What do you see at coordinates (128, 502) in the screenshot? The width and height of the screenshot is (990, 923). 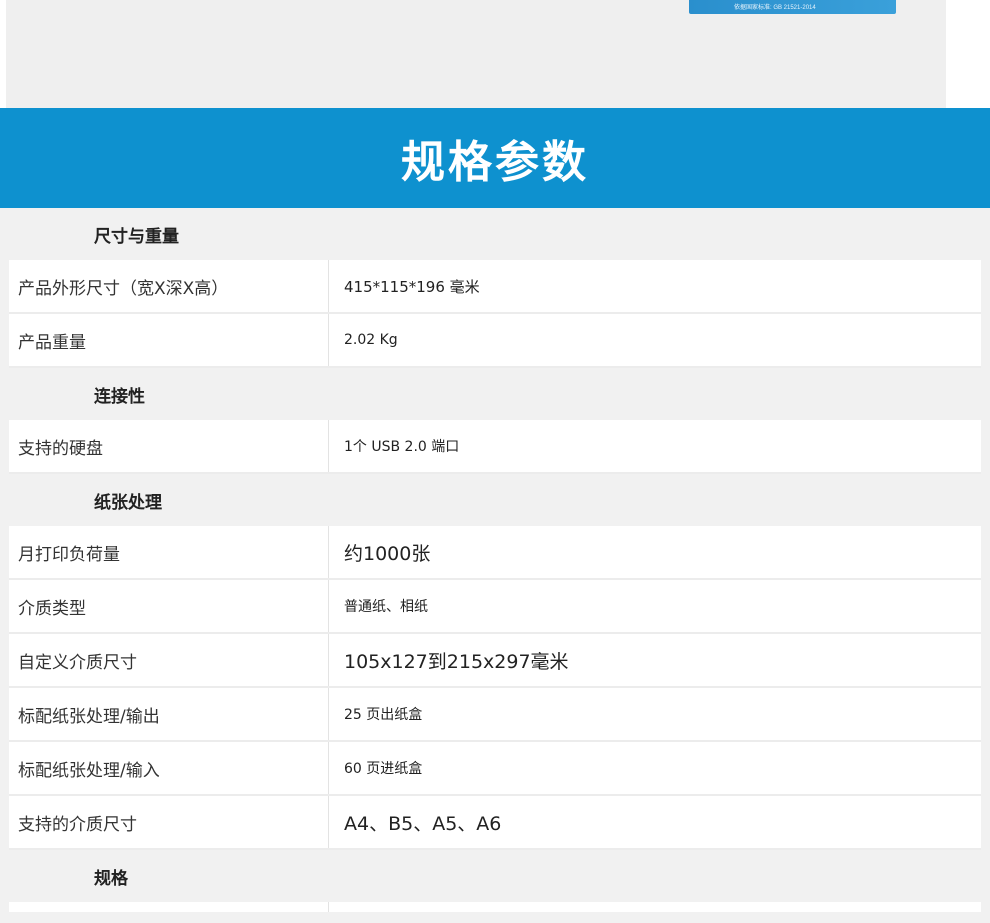 I see `section-header-paper-handling: 纸张处理` at bounding box center [128, 502].